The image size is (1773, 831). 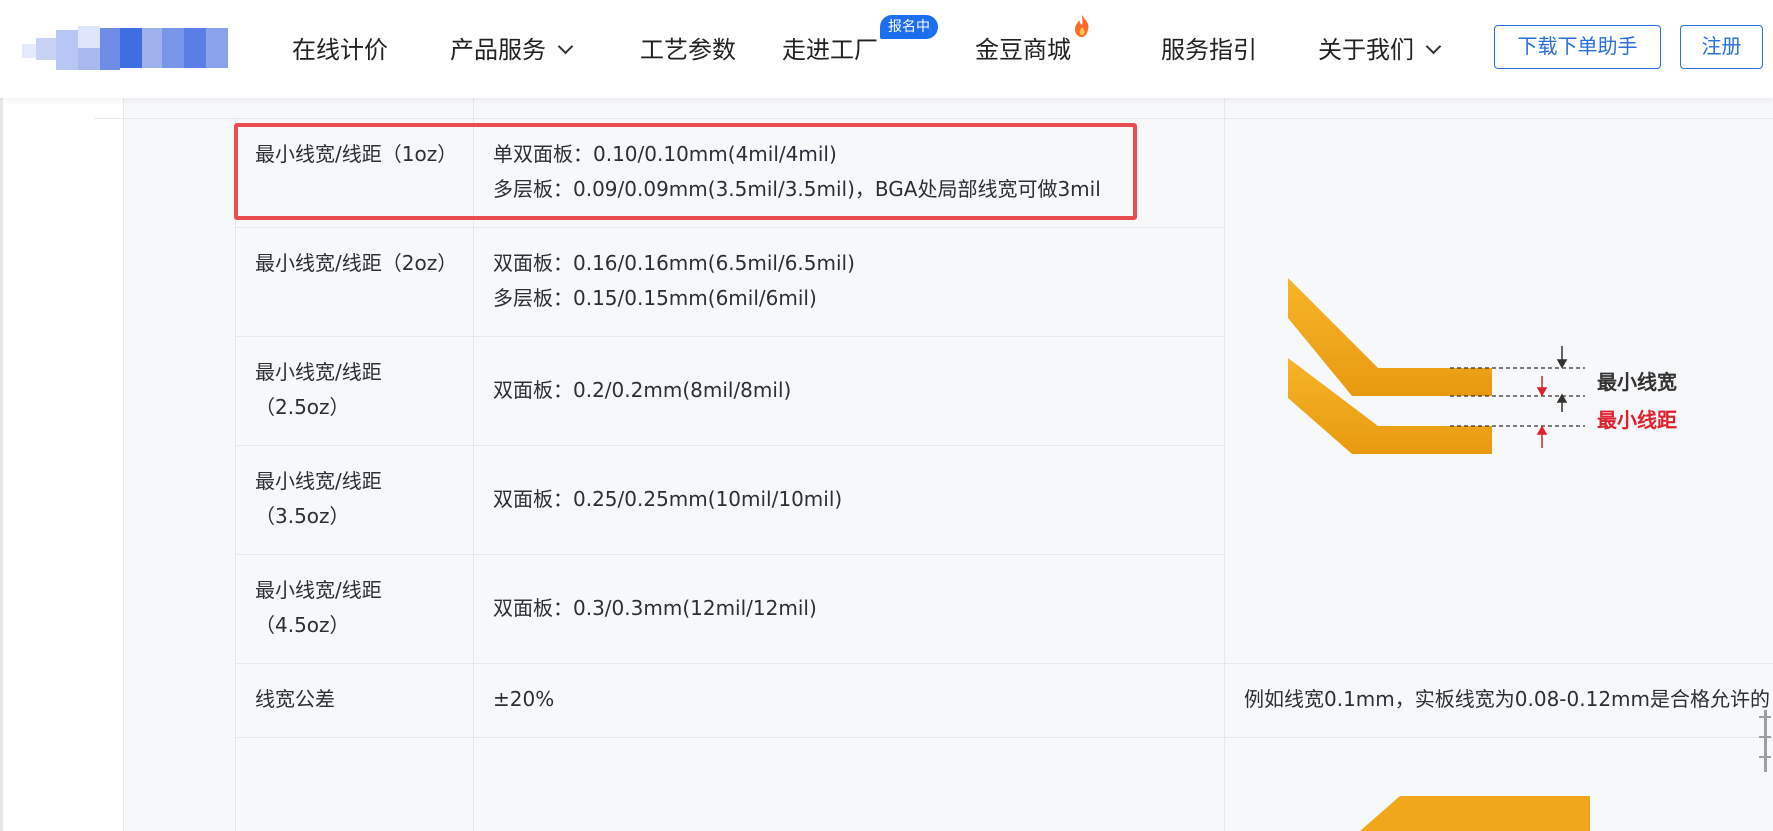 What do you see at coordinates (1507, 699) in the screenshot?
I see `tolerance-note: 例如线宽0.1mm，实板线宽为0.08-0.12mm是合格允许的` at bounding box center [1507, 699].